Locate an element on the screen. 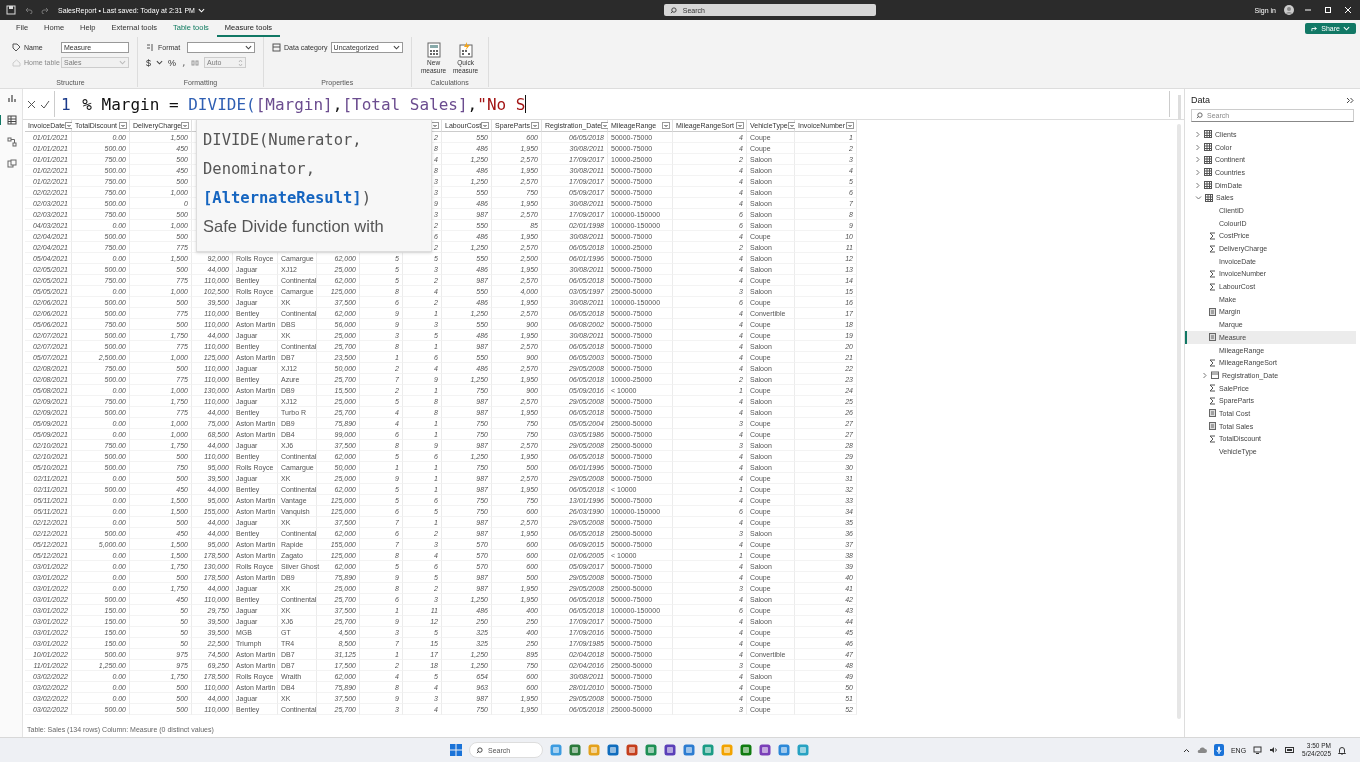  function-description: Safe Divide function with is located at coordinates (294, 226).